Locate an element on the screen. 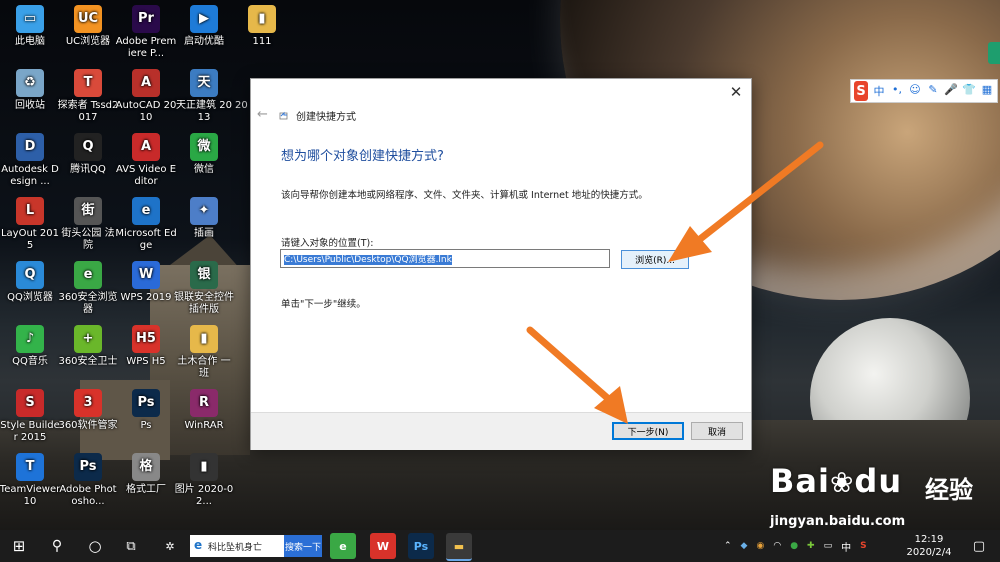  desktop-icon: ✦ 插画 is located at coordinates (204, 218).